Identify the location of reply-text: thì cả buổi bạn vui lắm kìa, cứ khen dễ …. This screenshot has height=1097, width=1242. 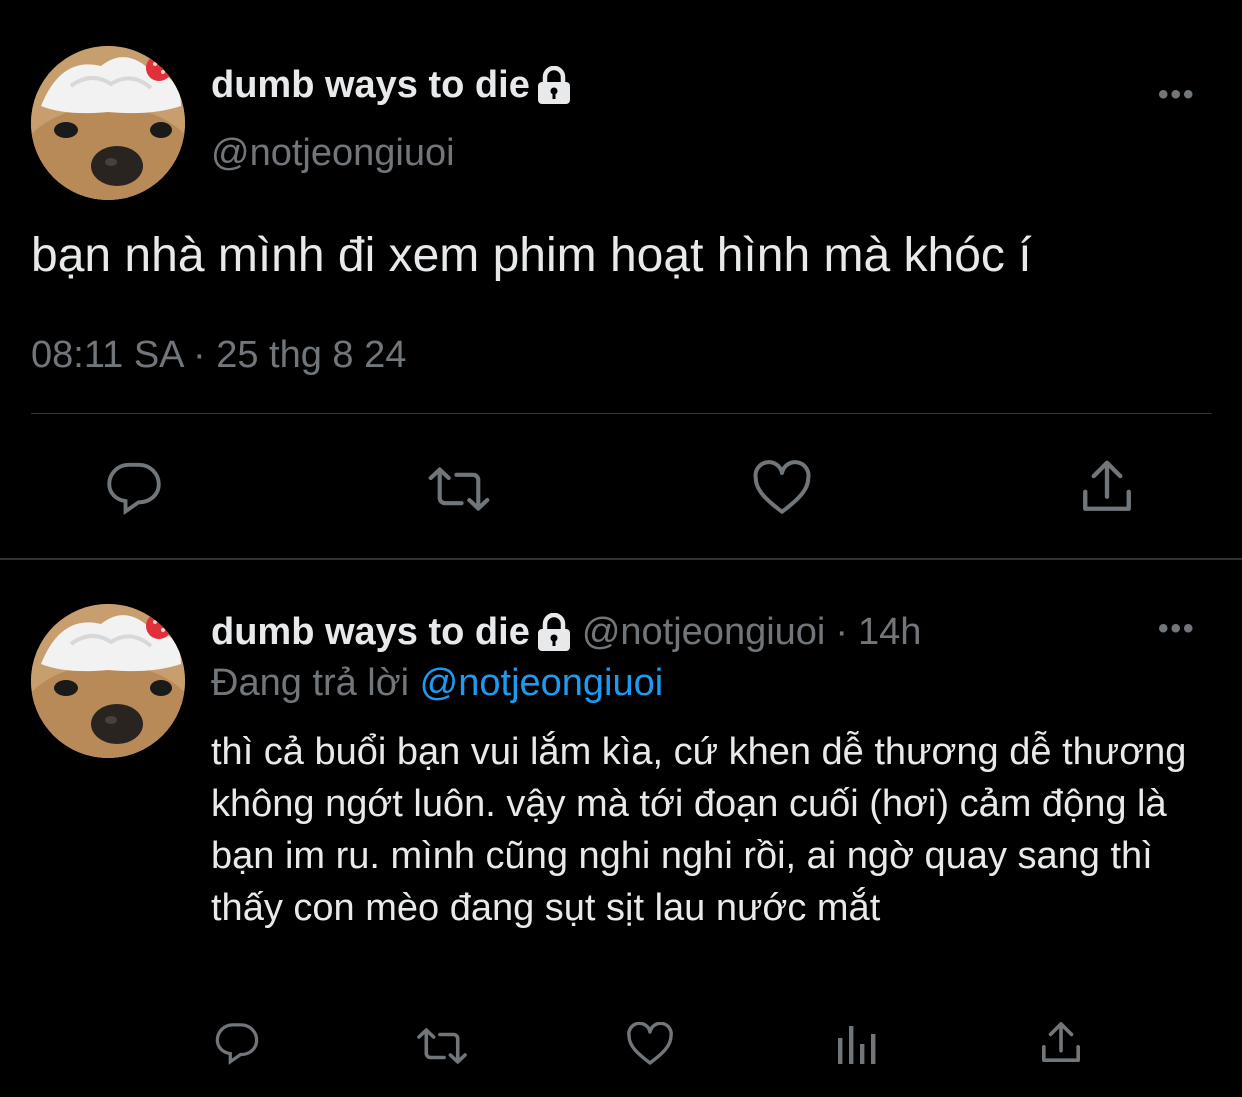
(699, 830).